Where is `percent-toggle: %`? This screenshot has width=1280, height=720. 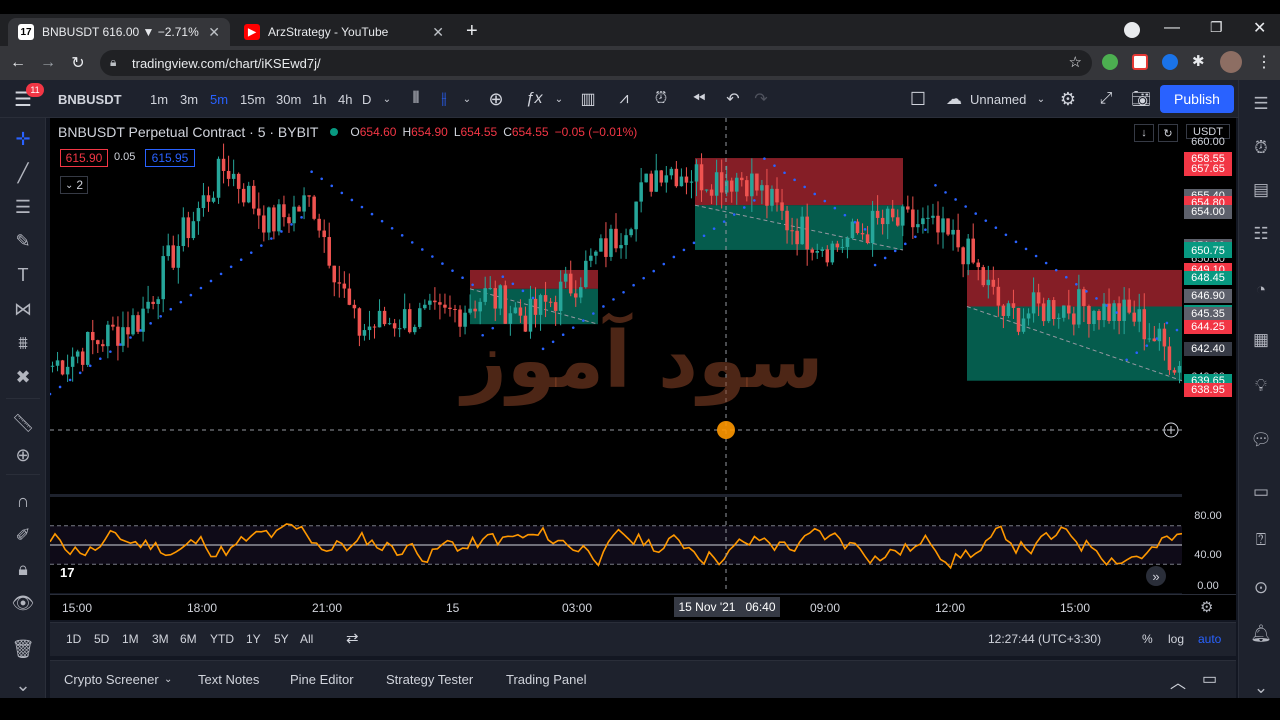
percent-toggle: % is located at coordinates (1147, 639).